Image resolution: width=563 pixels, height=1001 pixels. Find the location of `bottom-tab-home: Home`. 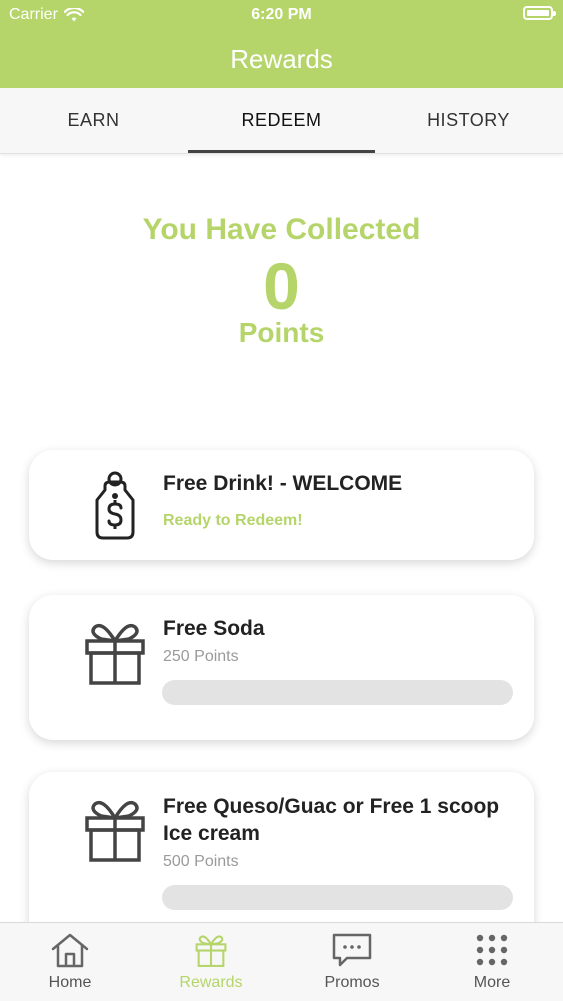

bottom-tab-home: Home is located at coordinates (70, 962).